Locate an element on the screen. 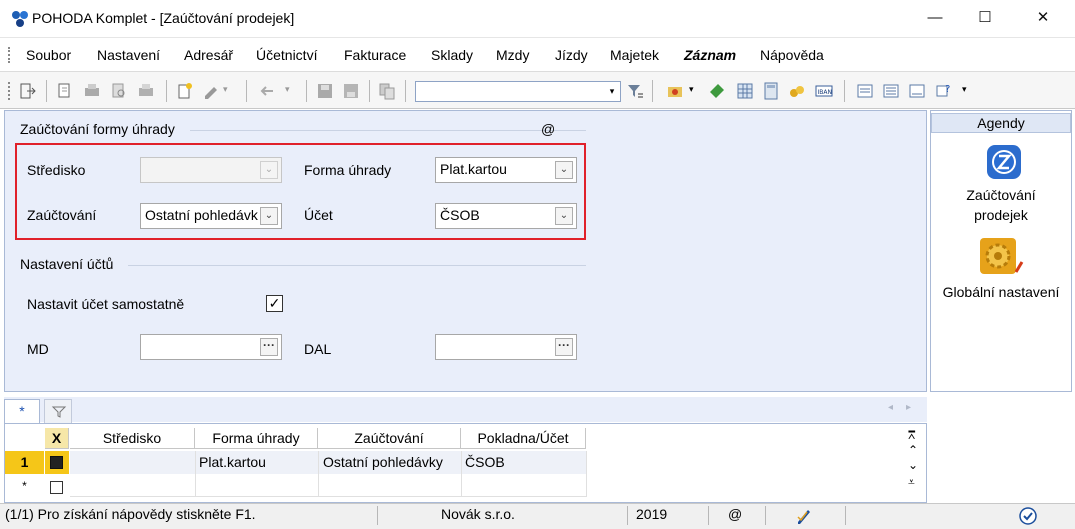 The height and width of the screenshot is (529, 1075). note-icon is located at coordinates (917, 91).